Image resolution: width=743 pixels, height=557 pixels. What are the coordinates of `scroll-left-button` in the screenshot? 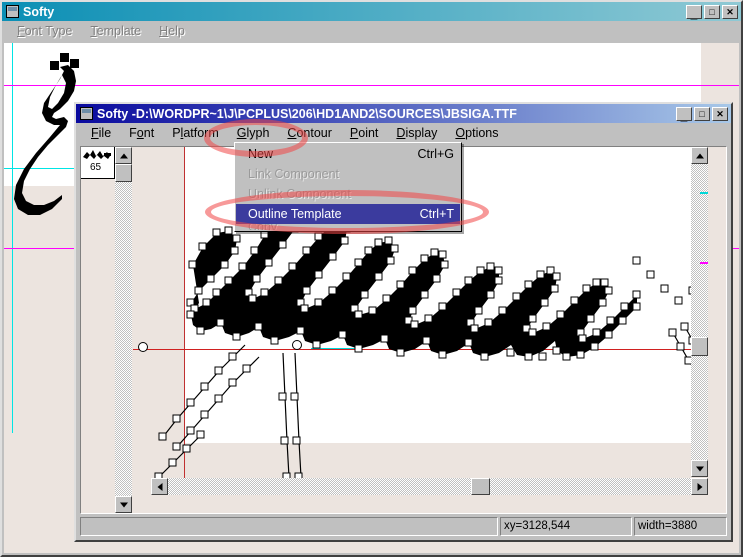 It's located at (159, 486).